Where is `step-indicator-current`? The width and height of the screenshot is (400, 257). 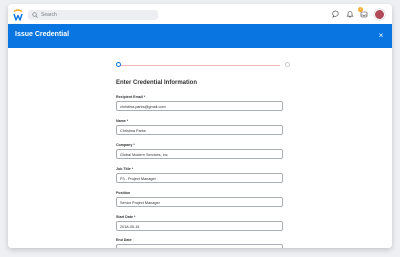 step-indicator-current is located at coordinates (118, 64).